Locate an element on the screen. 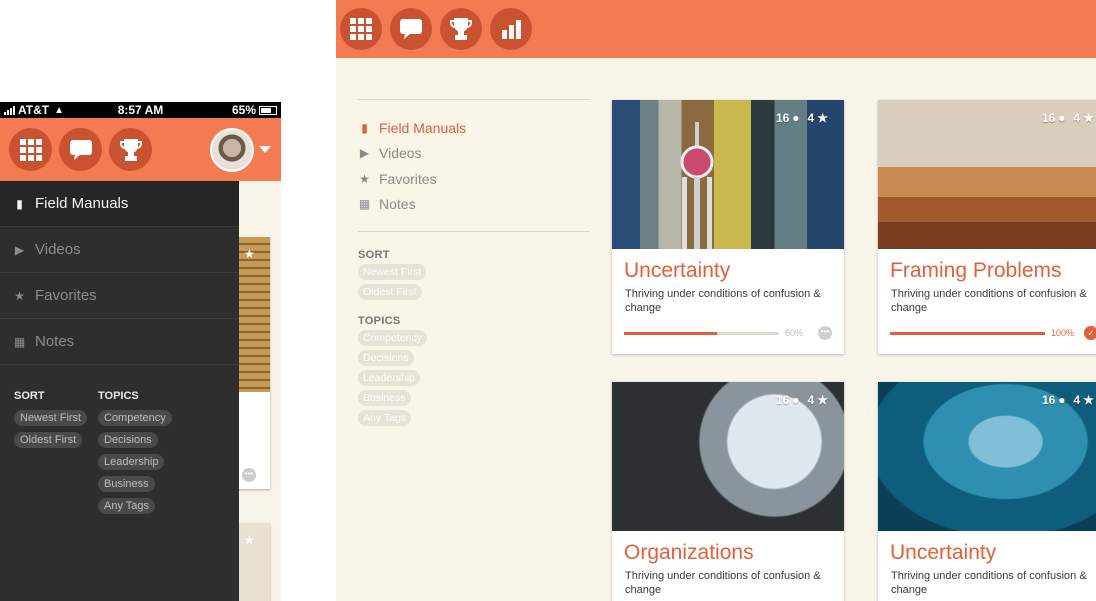 This screenshot has width=1096, height=601. drawer-item-favorites: ★ Favorites is located at coordinates (119, 296).